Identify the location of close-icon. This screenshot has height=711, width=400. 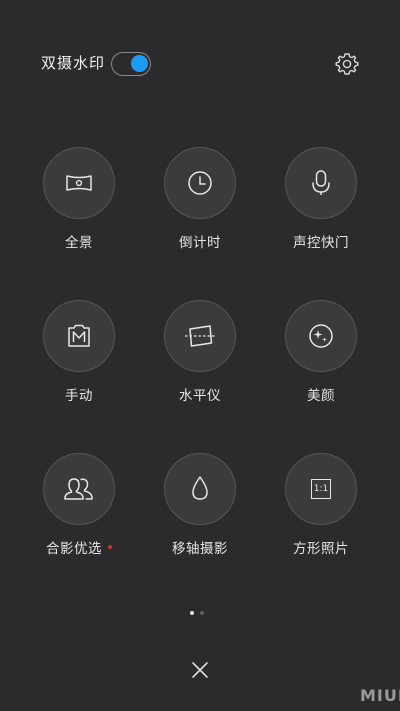
(200, 670).